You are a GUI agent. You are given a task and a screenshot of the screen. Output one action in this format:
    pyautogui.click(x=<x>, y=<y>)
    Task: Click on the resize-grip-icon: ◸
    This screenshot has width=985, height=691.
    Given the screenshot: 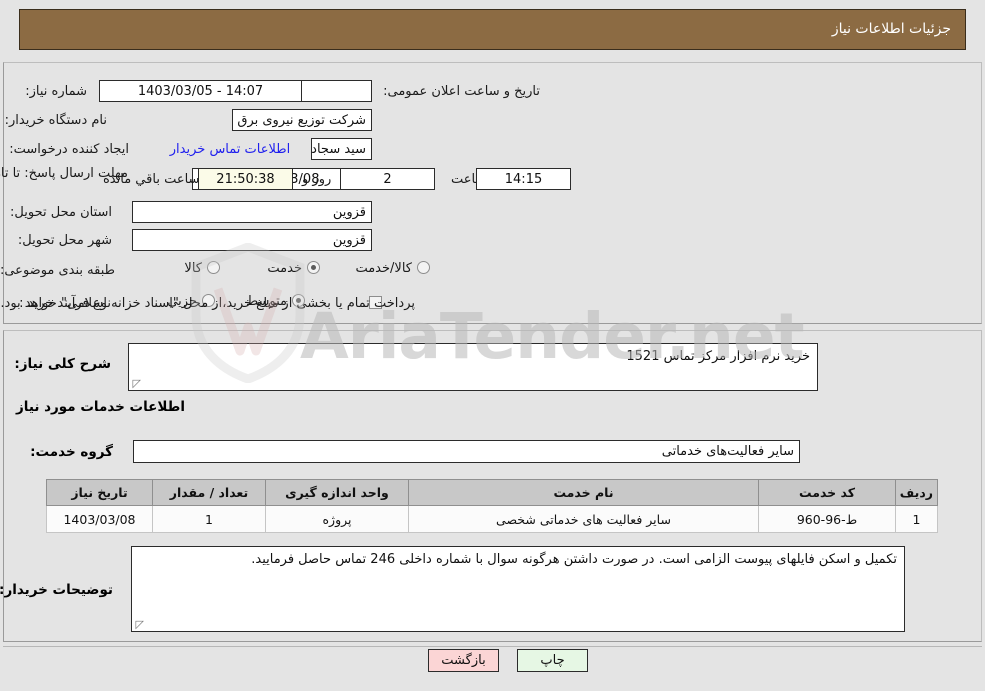 What is the action you would take?
    pyautogui.click(x=136, y=383)
    